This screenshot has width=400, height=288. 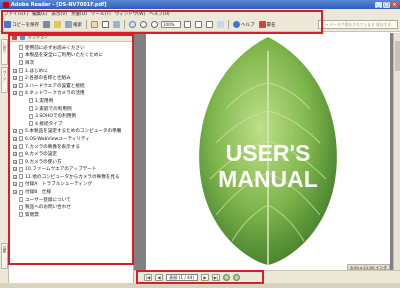 I want to click on bookmark-label: 8.カメラの設定, so click(x=41, y=155).